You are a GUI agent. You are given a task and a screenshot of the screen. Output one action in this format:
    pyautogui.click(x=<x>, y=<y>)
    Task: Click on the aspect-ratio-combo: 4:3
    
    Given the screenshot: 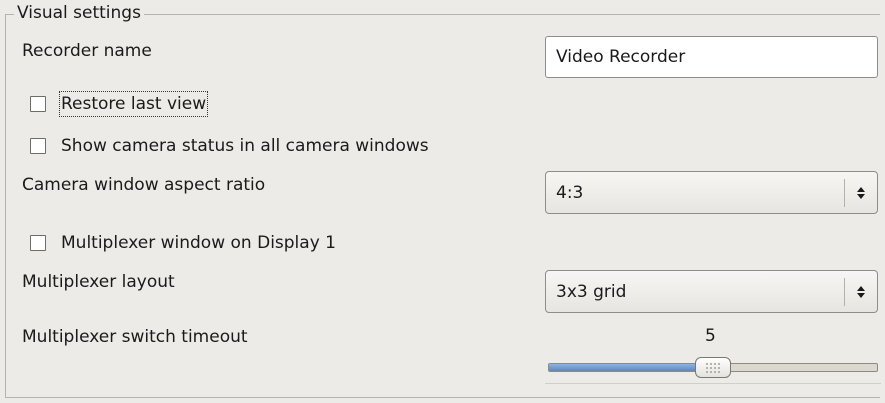 What is the action you would take?
    pyautogui.click(x=711, y=192)
    